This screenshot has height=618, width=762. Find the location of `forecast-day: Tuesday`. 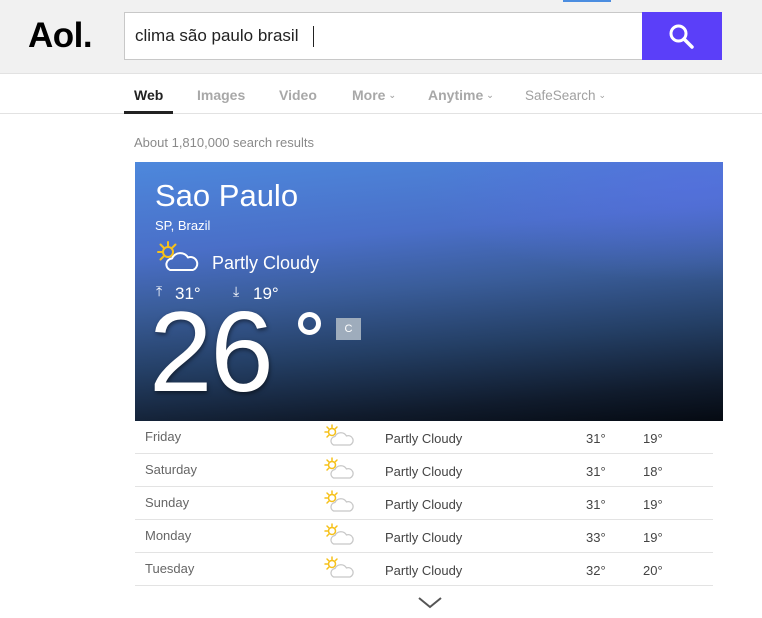

forecast-day: Tuesday is located at coordinates (170, 568).